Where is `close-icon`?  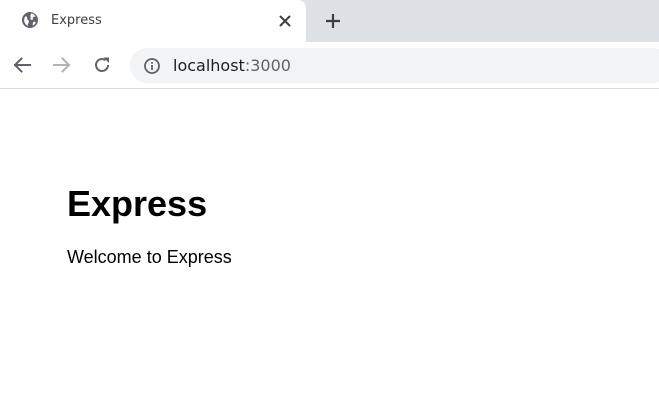 close-icon is located at coordinates (285, 21).